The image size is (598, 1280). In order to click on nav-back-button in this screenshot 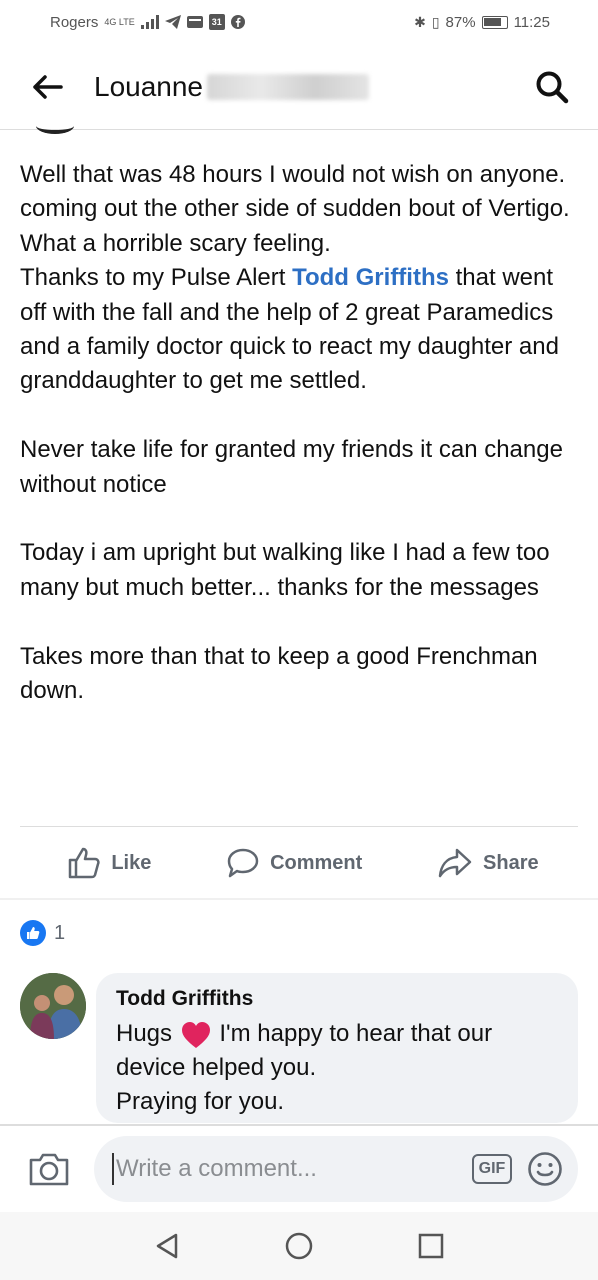, I will do `click(167, 1246)`.